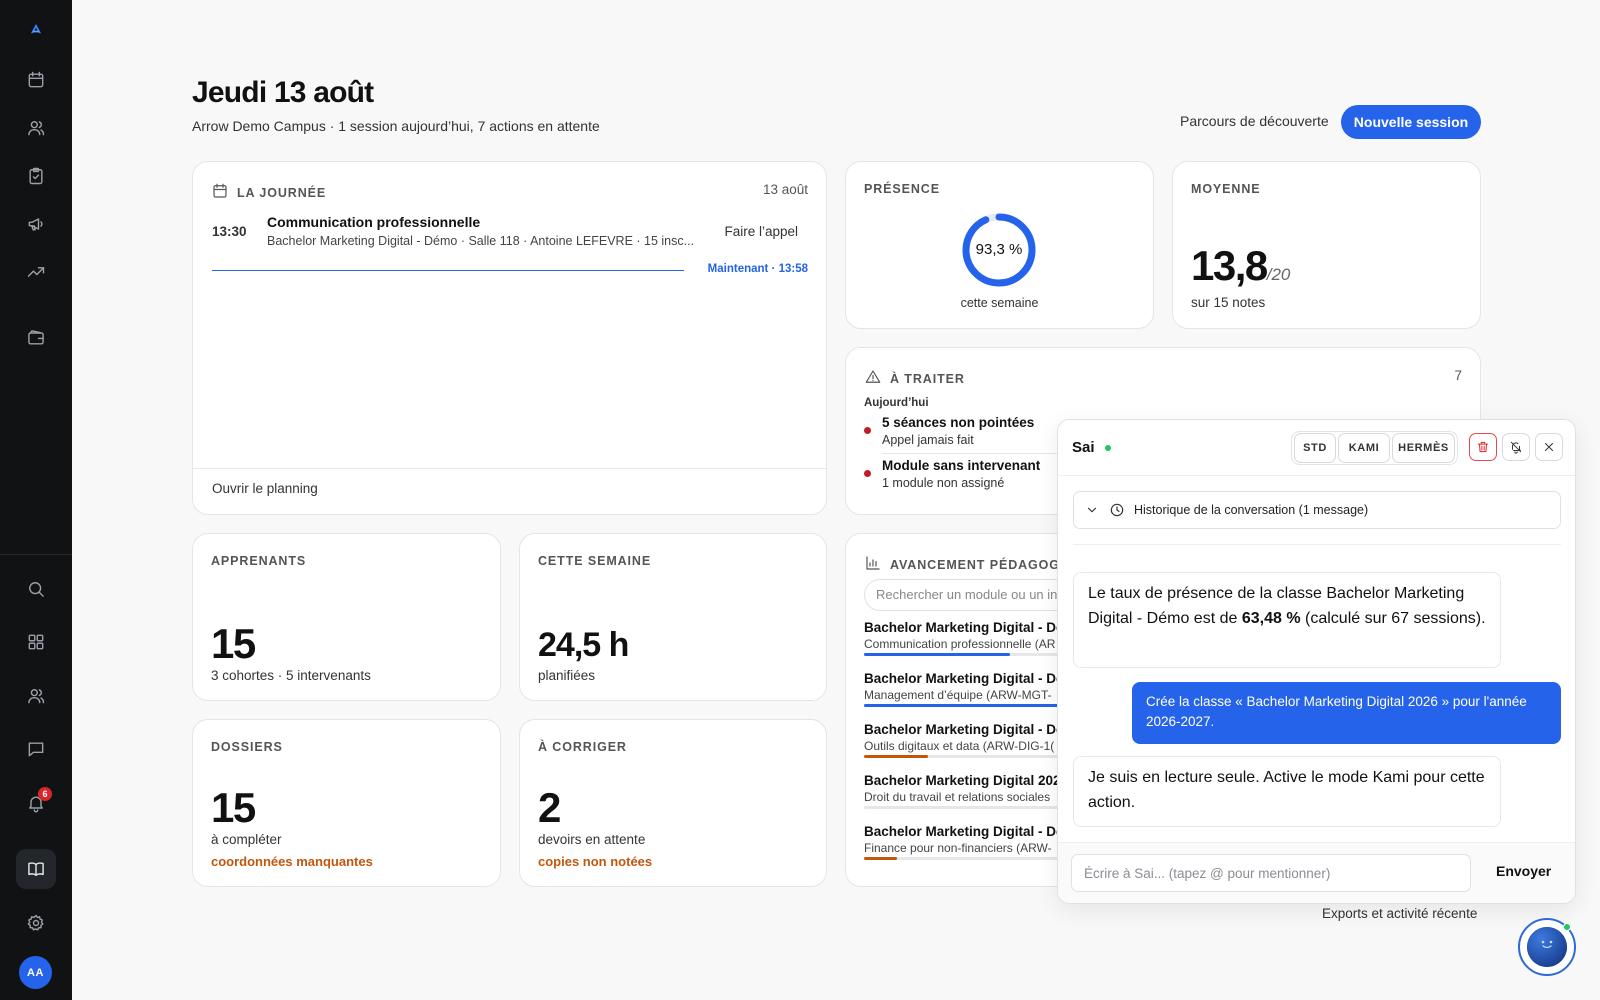 This screenshot has width=1600, height=1000. Describe the element at coordinates (914, 378) in the screenshot. I see `todo-card-header: À TRAITER` at that location.